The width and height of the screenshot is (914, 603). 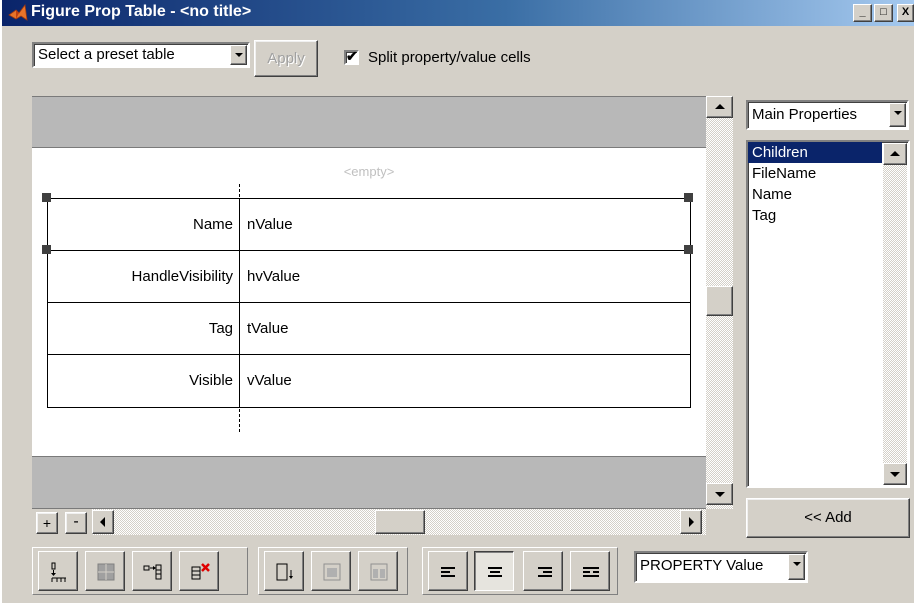 I want to click on add-property-button: << Add, so click(x=828, y=518).